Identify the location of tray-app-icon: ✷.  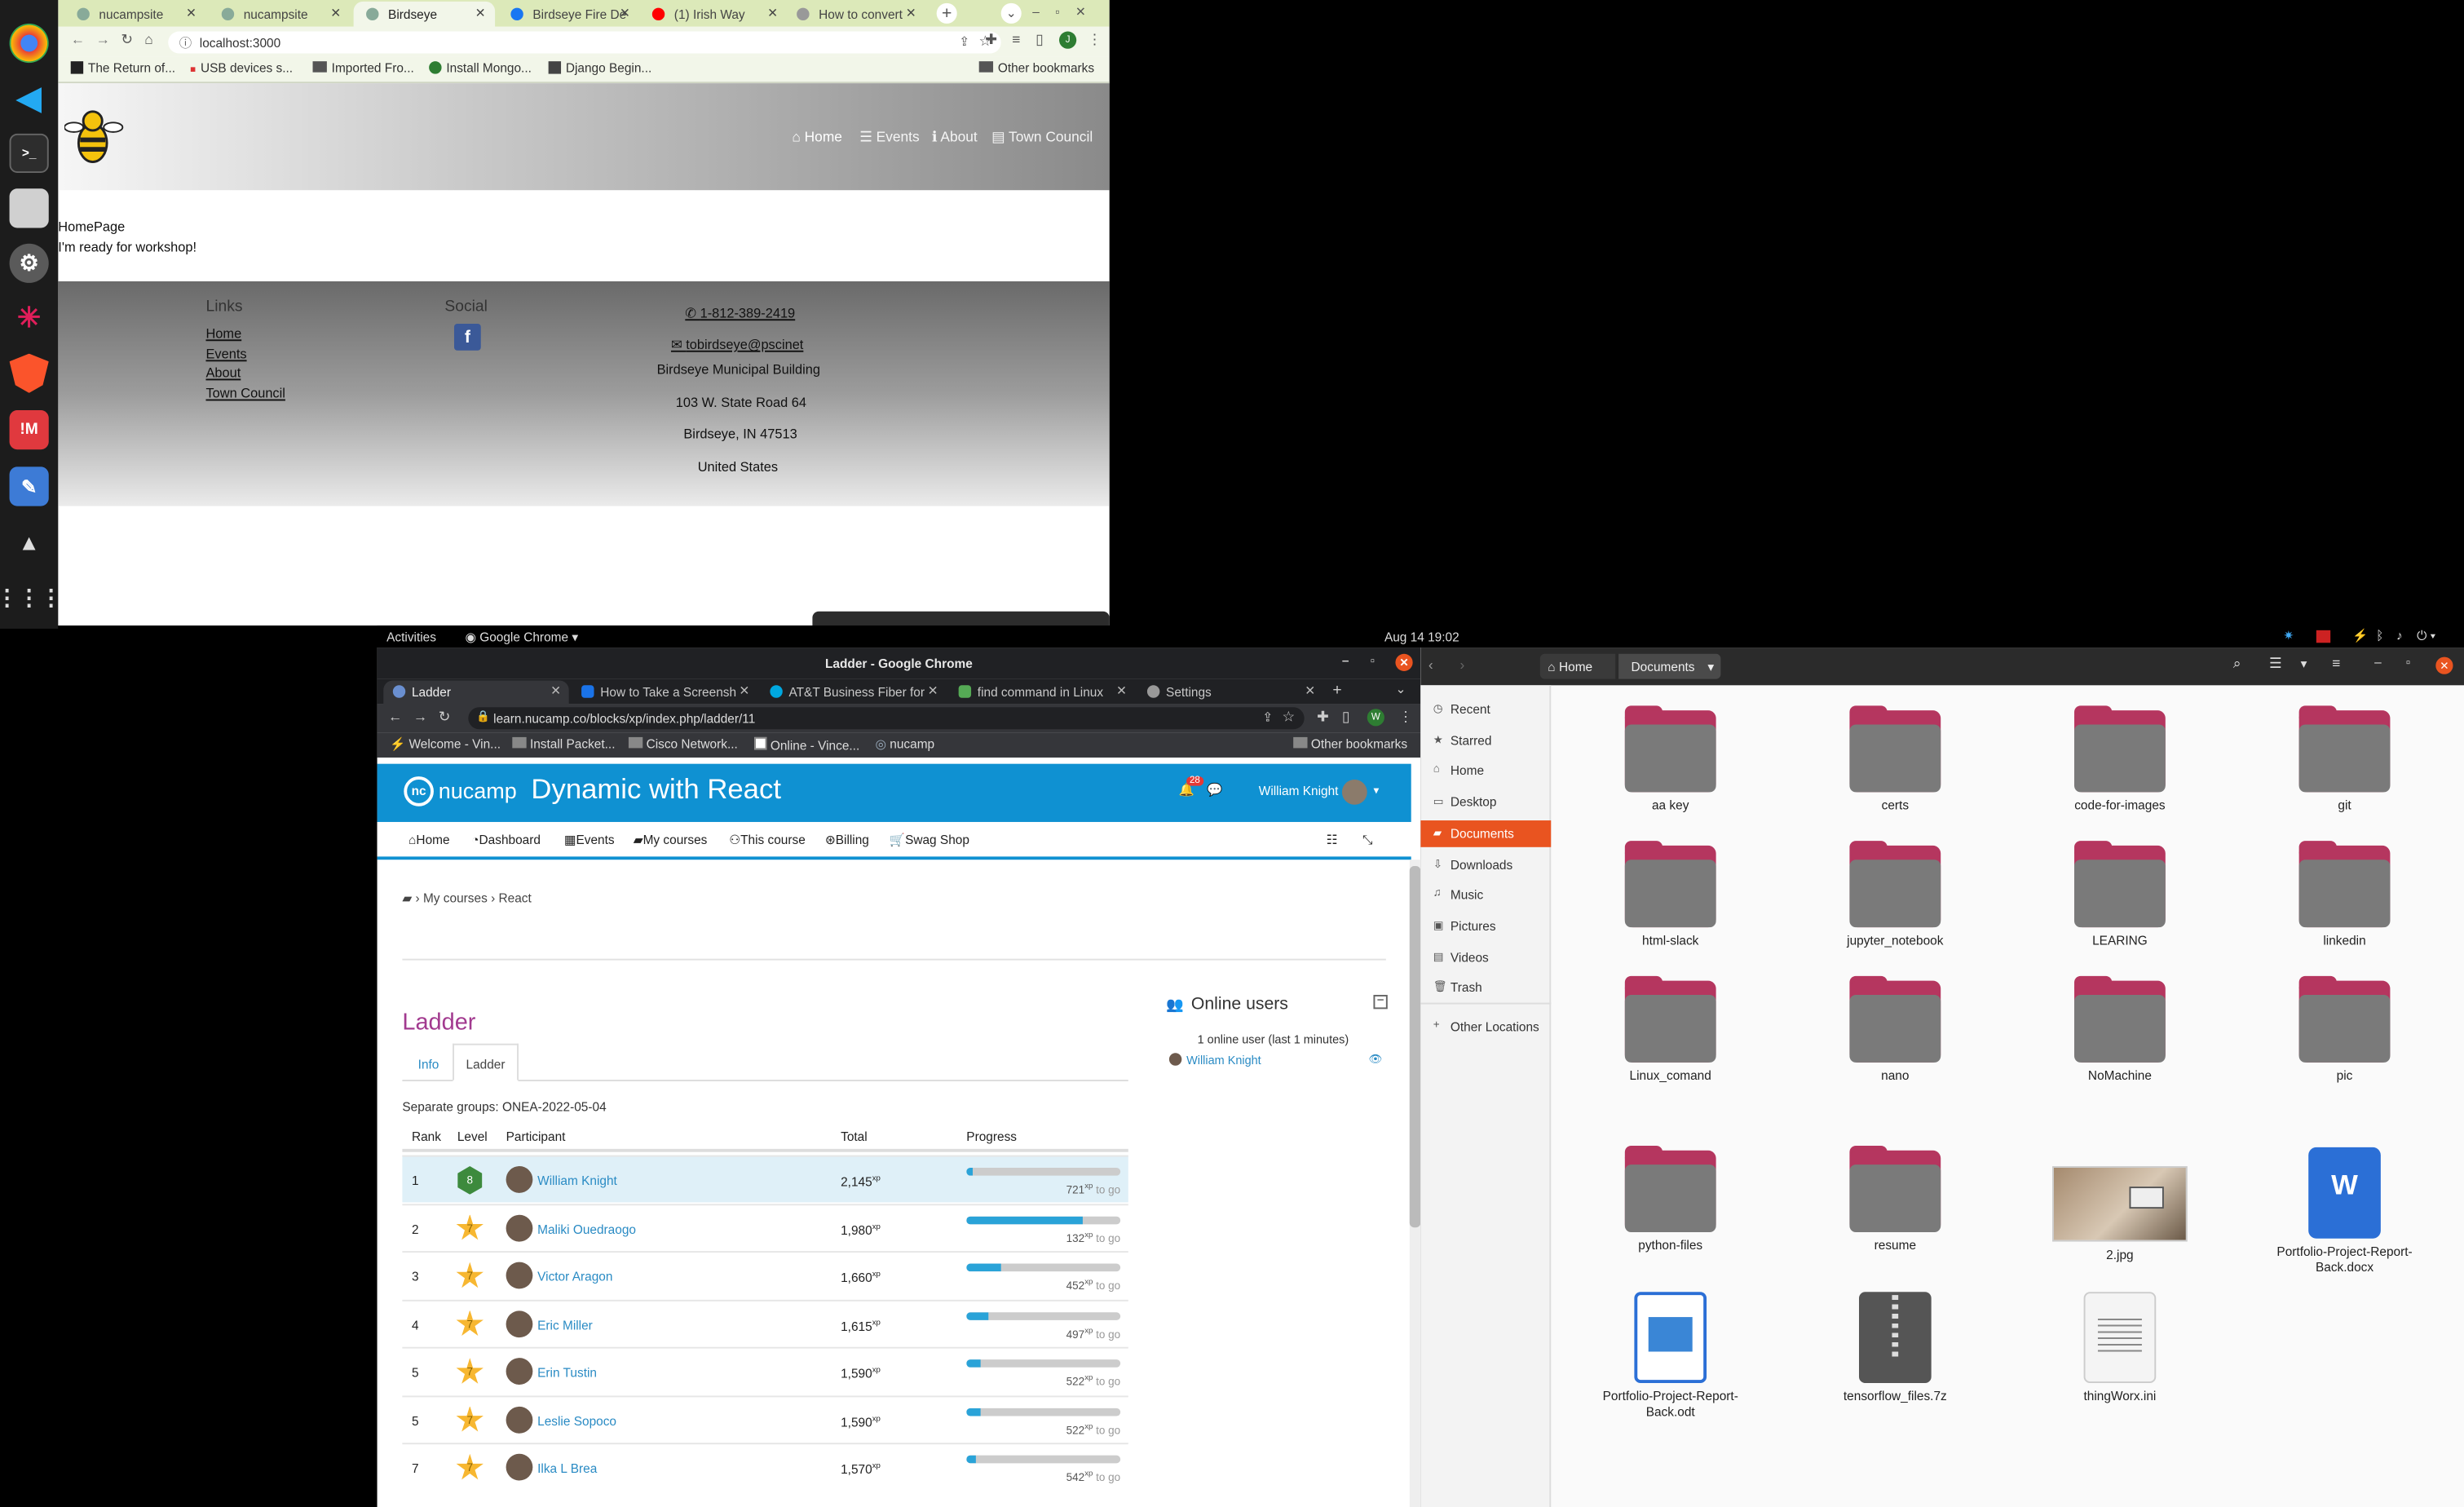
(2288, 636).